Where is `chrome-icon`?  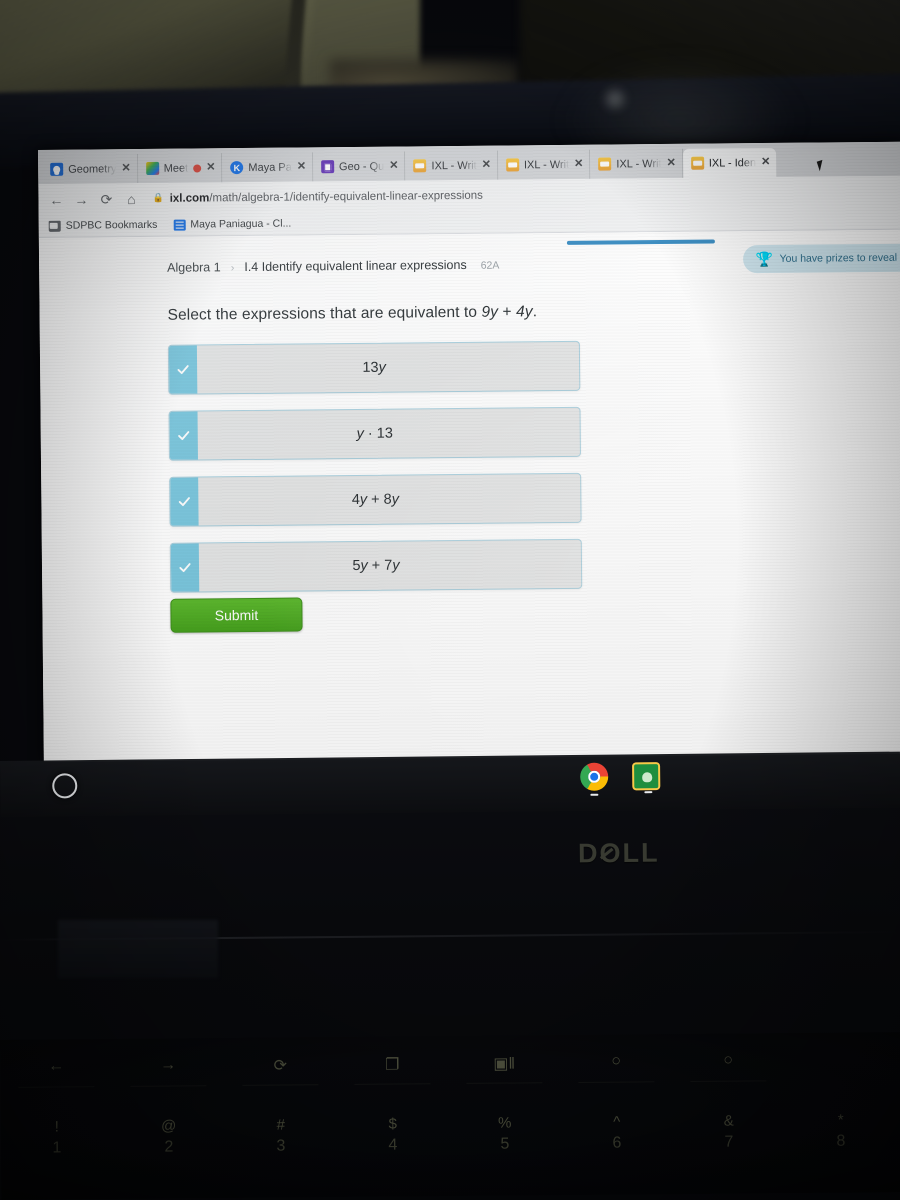
chrome-icon is located at coordinates (594, 779).